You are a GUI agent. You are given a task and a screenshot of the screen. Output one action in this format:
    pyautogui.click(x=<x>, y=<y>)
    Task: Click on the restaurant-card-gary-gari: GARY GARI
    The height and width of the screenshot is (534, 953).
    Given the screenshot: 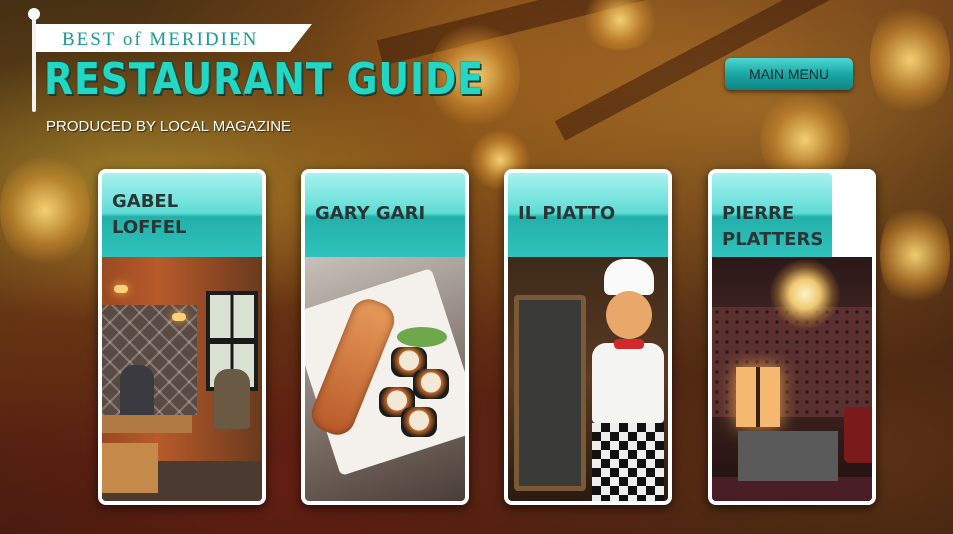 What is the action you would take?
    pyautogui.click(x=385, y=337)
    